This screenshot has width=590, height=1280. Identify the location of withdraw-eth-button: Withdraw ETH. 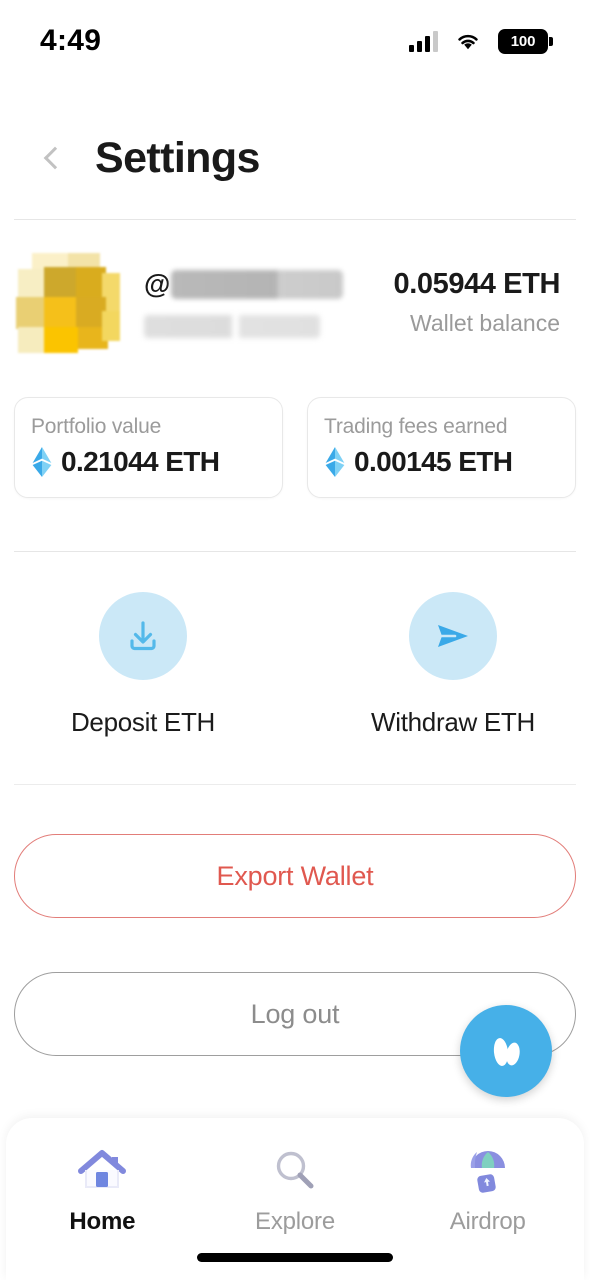
(444, 665).